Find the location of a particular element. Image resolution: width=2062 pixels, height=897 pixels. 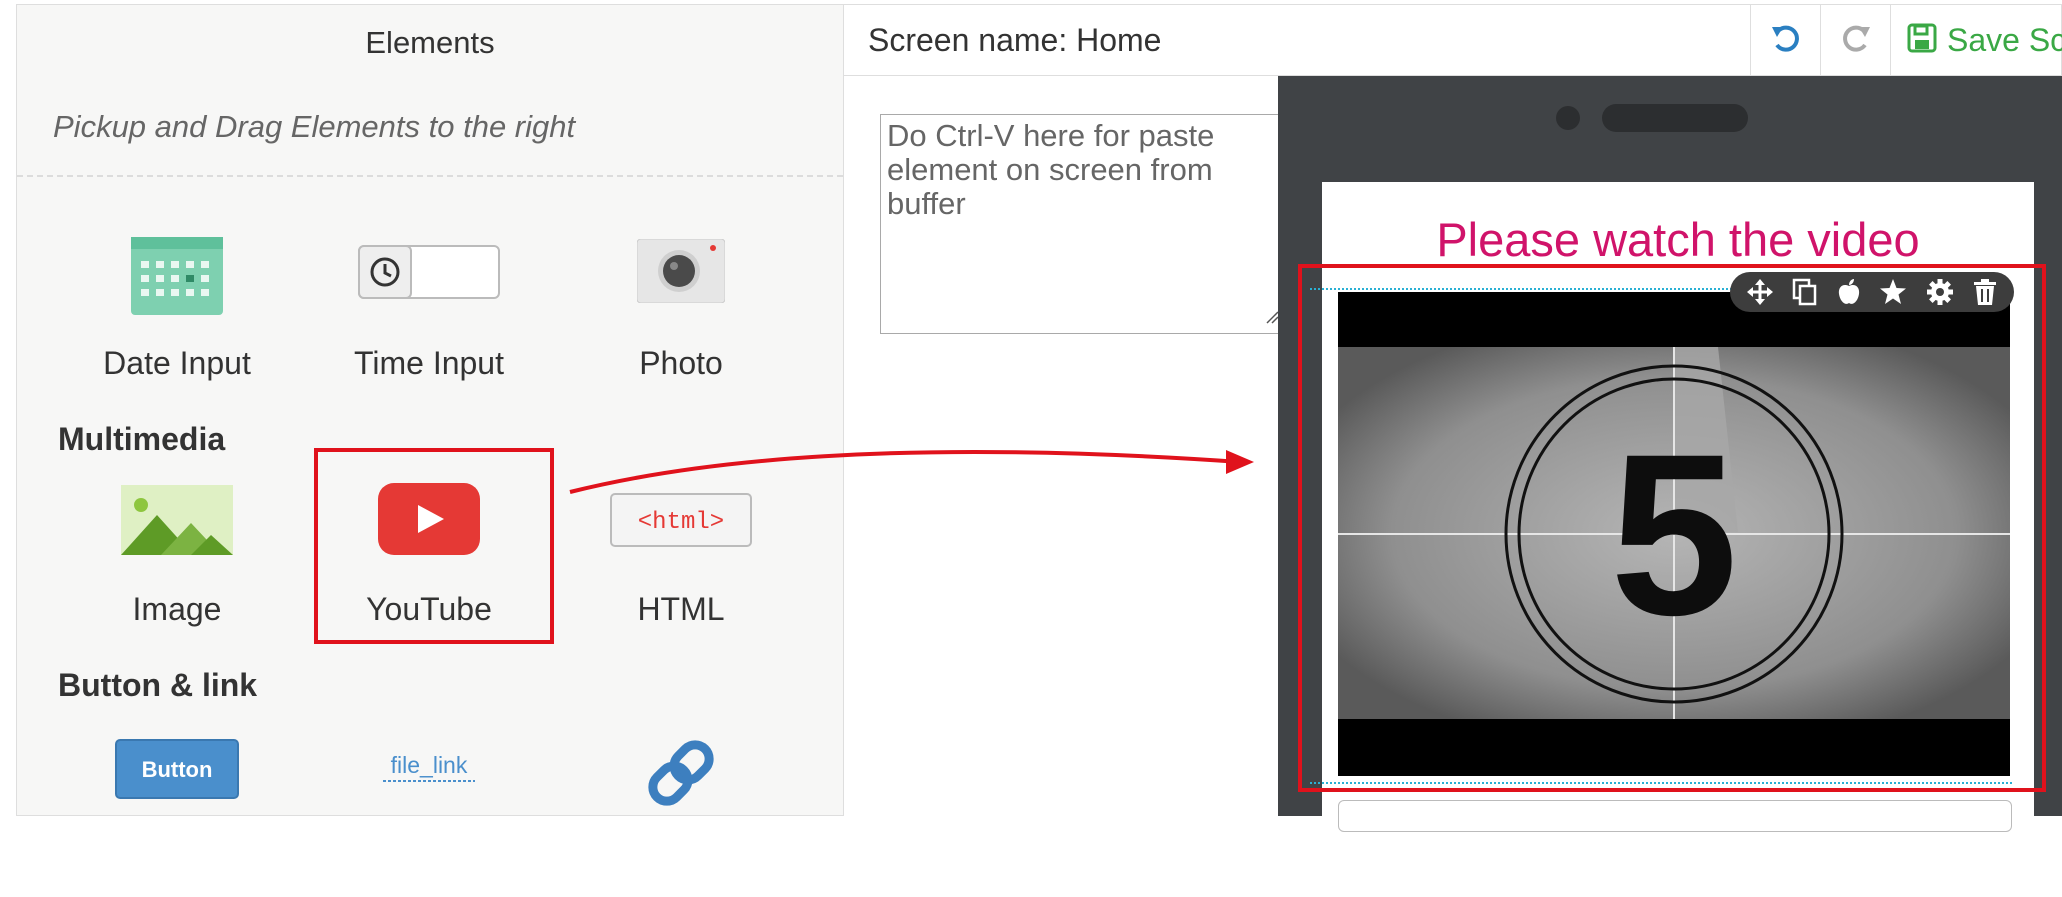

redo-icon is located at coordinates (1856, 40).